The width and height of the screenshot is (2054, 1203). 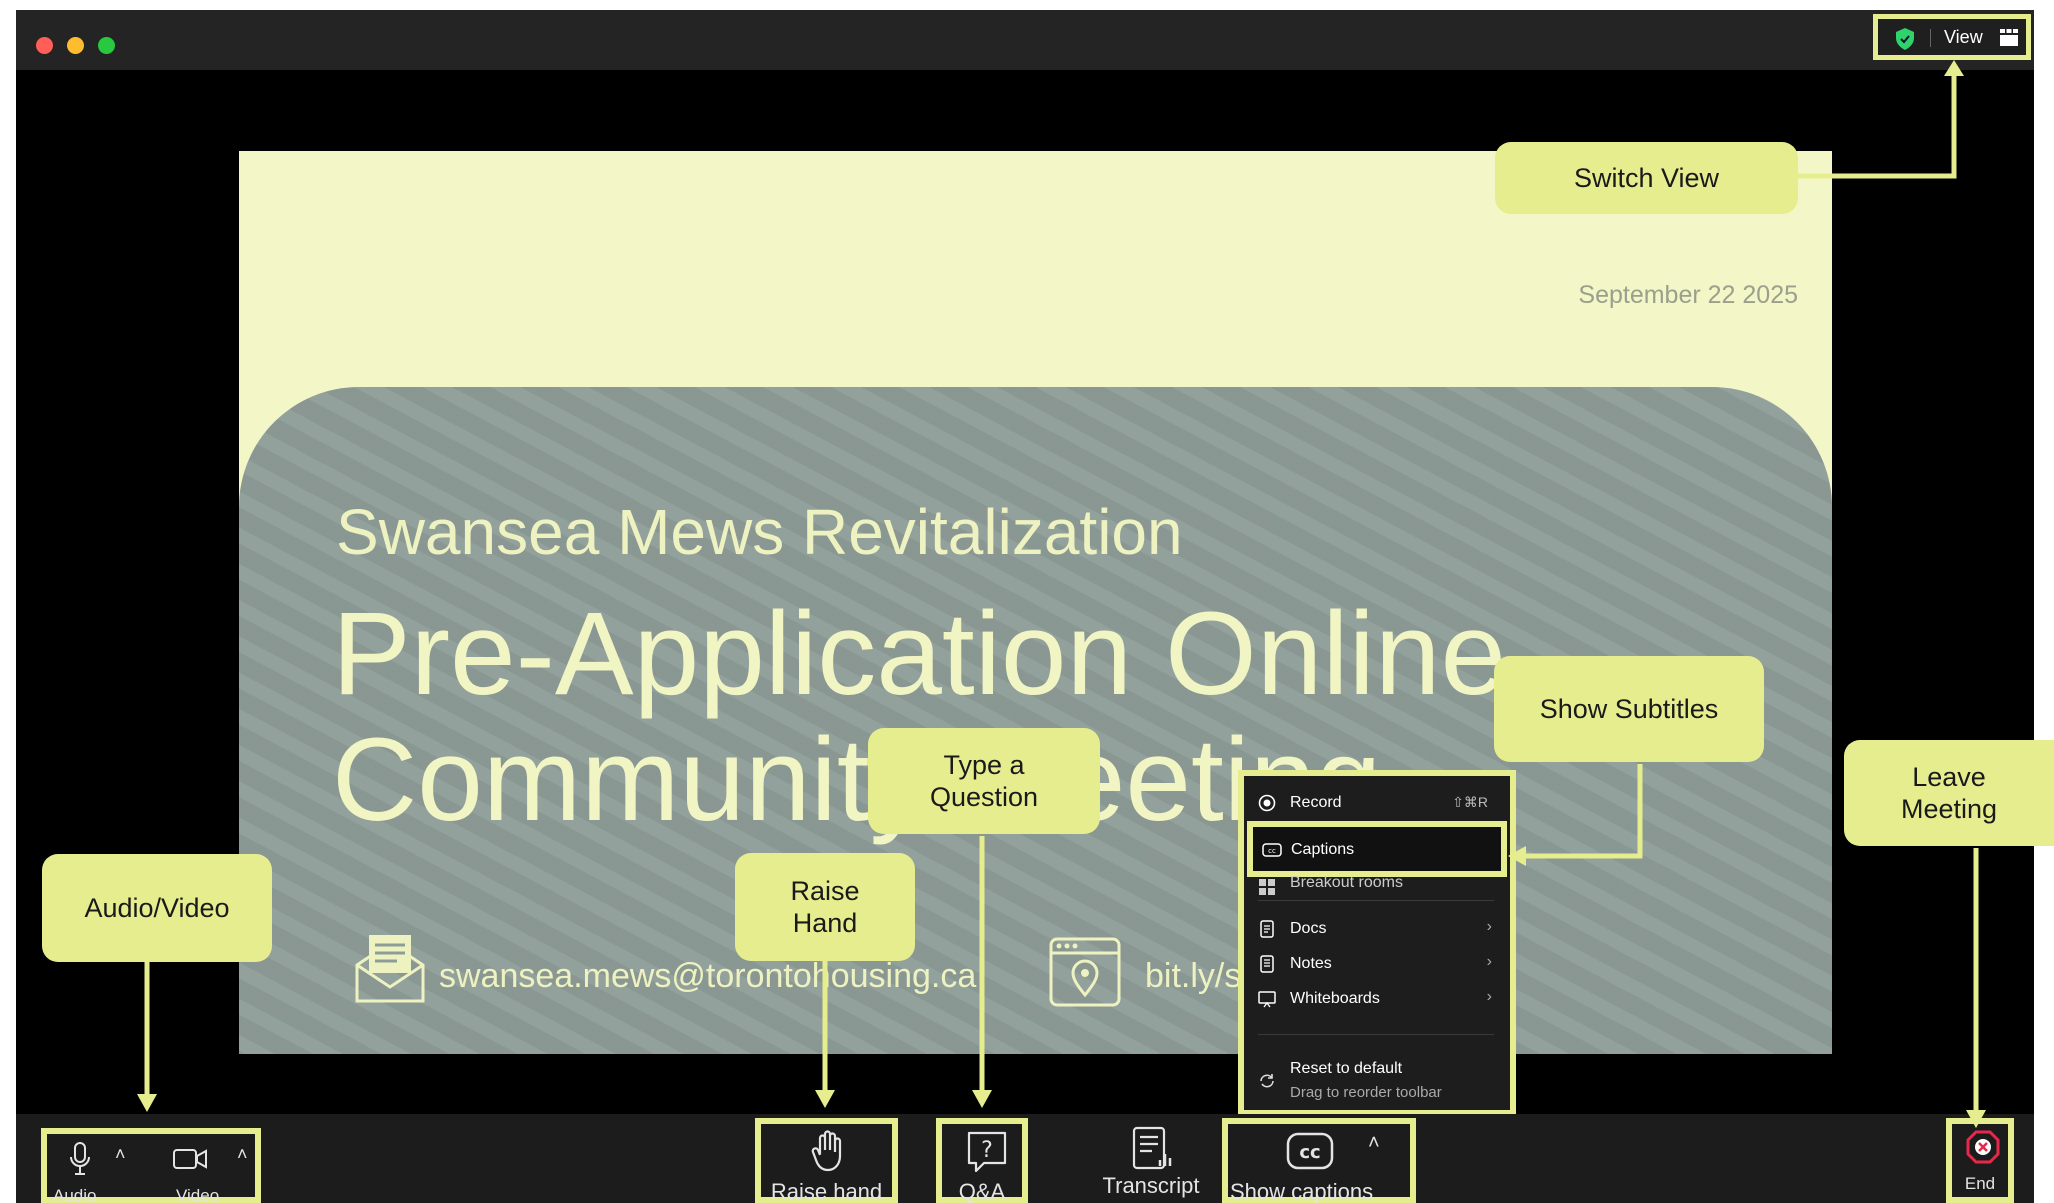 I want to click on project-link: bit.ly/s, so click(x=1193, y=976).